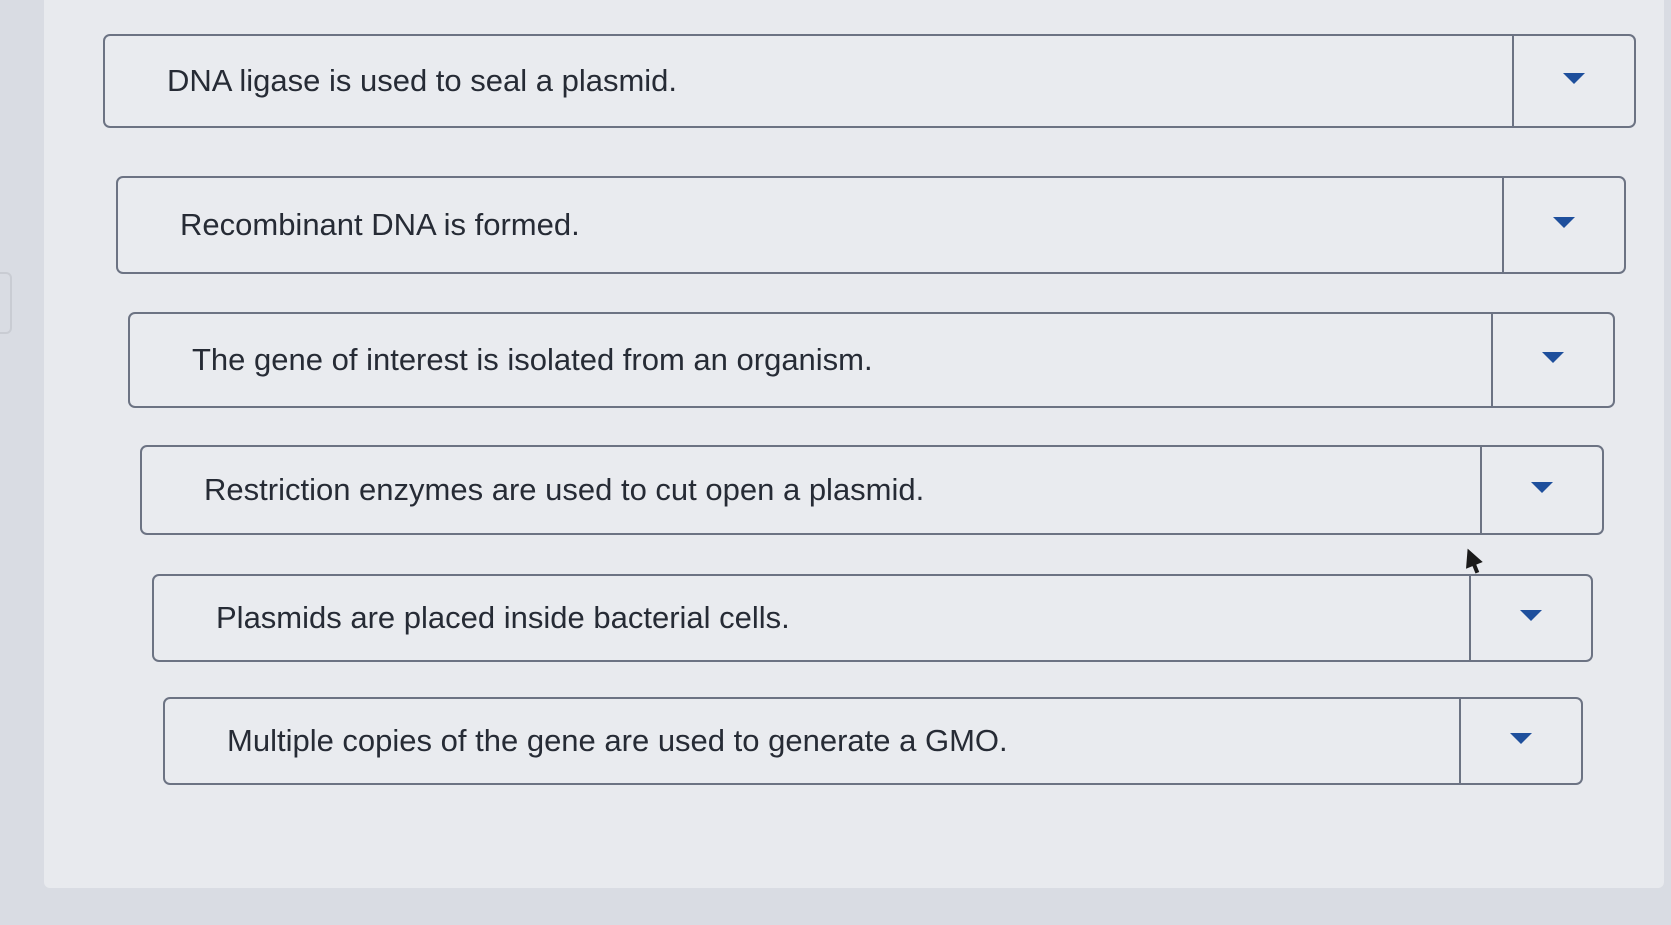  Describe the element at coordinates (871, 225) in the screenshot. I see `sequence-item: Recombinant DNA is formed.` at that location.